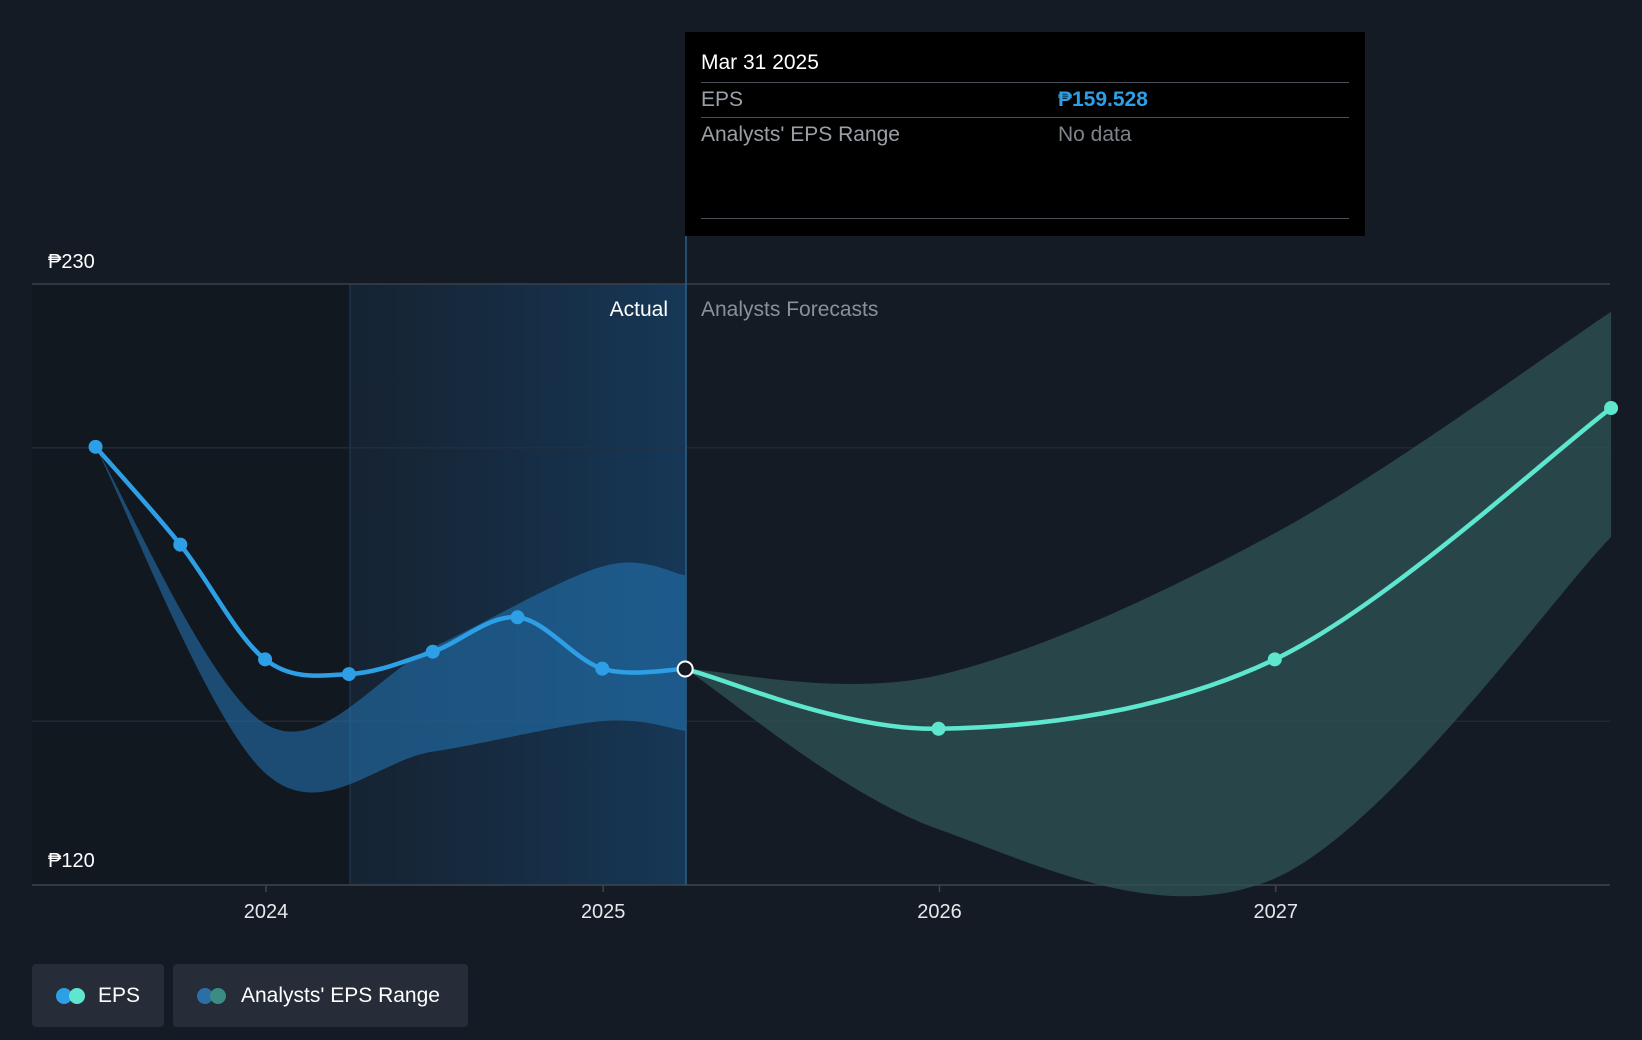  I want to click on past-shade, so click(191, 584).